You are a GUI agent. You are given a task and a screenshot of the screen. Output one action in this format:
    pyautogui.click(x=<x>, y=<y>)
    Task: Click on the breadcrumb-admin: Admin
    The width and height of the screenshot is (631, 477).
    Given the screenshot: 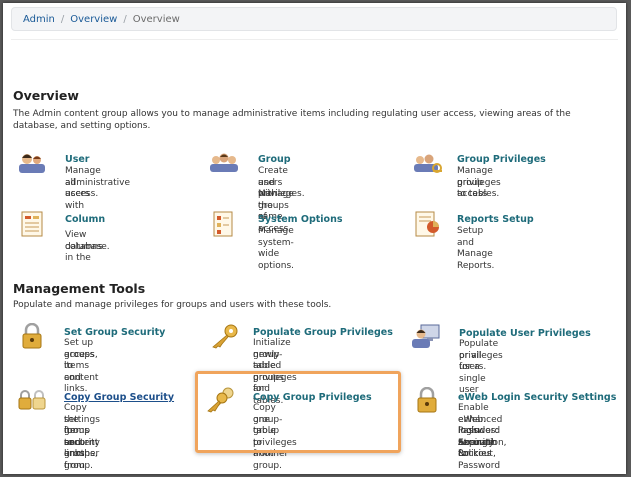 What is the action you would take?
    pyautogui.click(x=39, y=19)
    